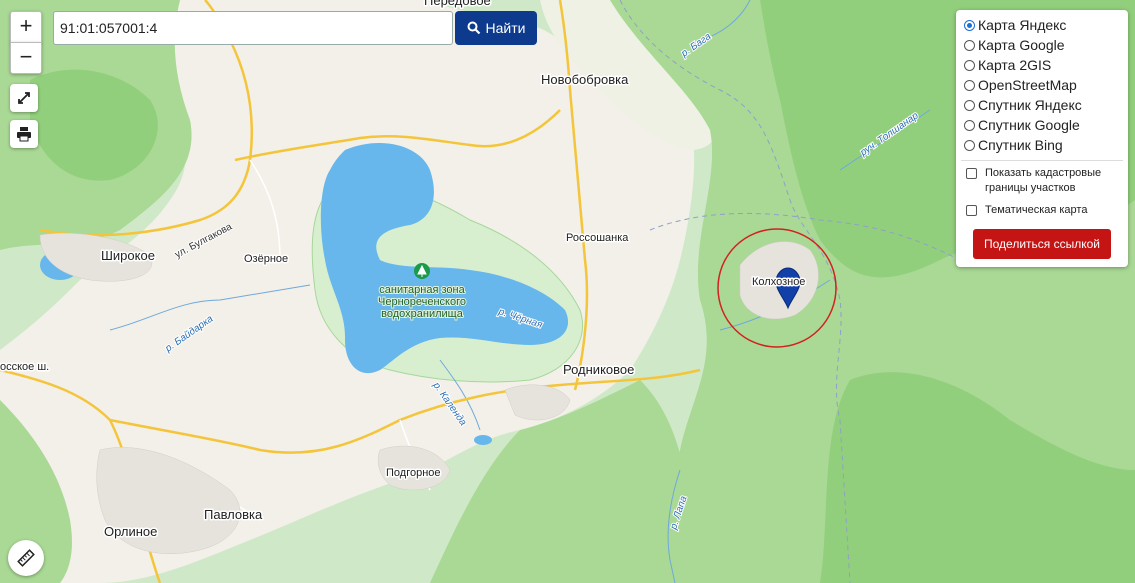 Image resolution: width=1135 pixels, height=583 pixels. I want to click on layer-option-yandex-satellite: Спутник Яндекс, so click(1023, 105).